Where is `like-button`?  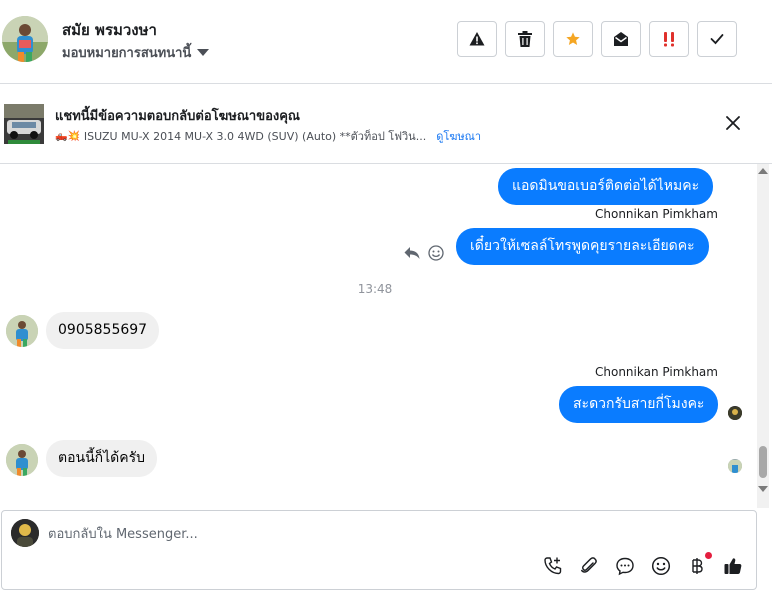 like-button is located at coordinates (733, 566).